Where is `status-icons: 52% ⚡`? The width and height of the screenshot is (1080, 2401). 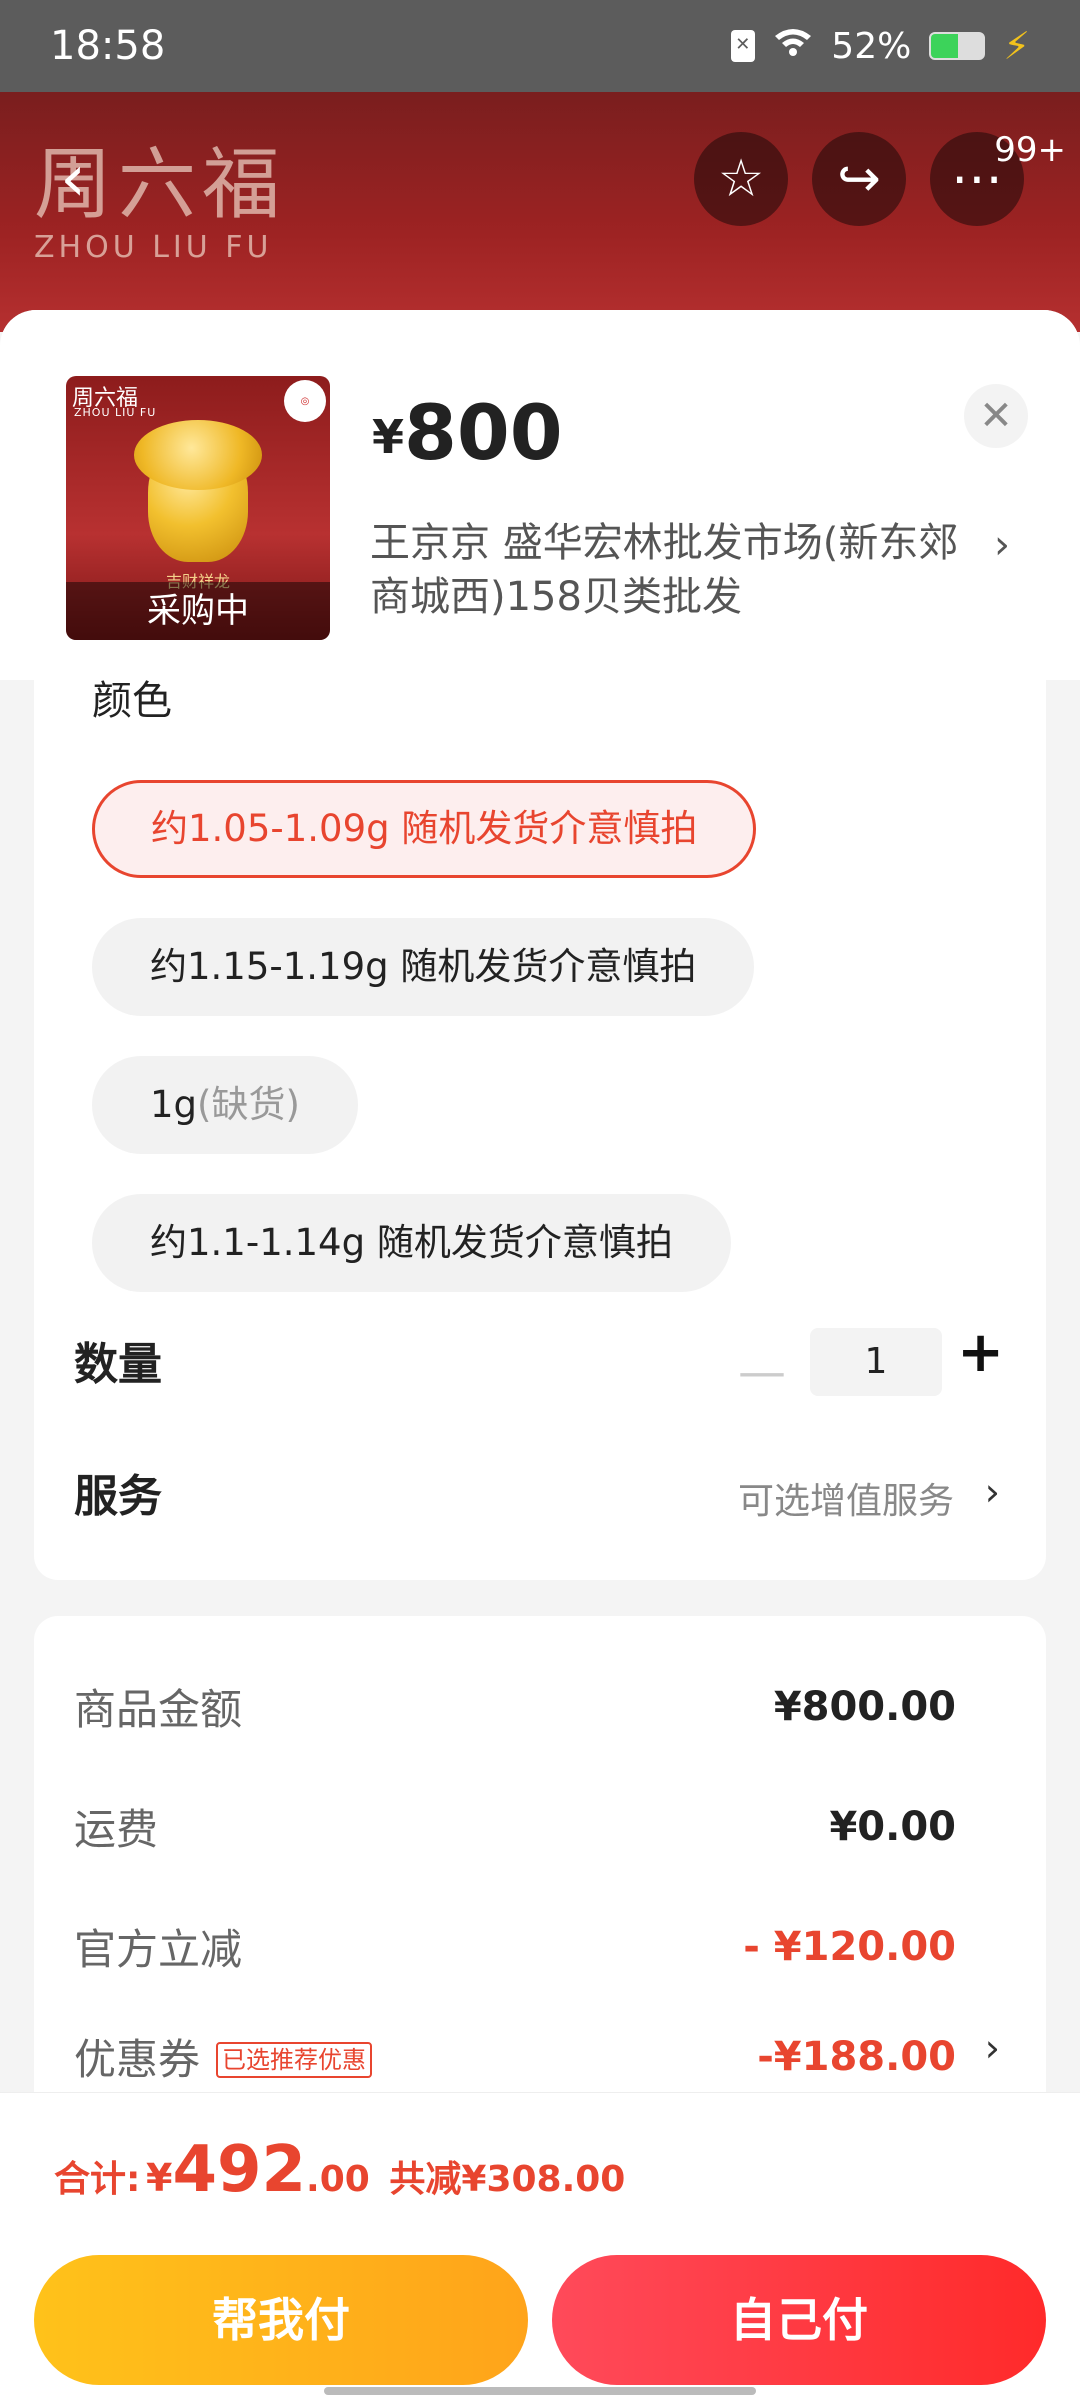
status-icons: 52% ⚡ is located at coordinates (880, 46).